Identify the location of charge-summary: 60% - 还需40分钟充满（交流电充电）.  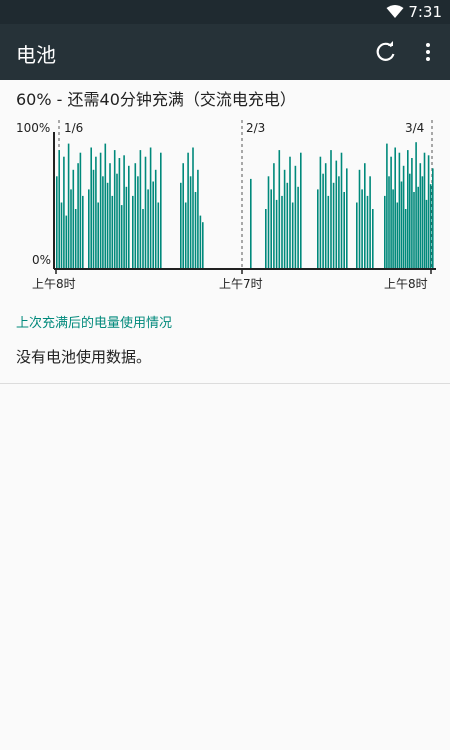
(156, 98).